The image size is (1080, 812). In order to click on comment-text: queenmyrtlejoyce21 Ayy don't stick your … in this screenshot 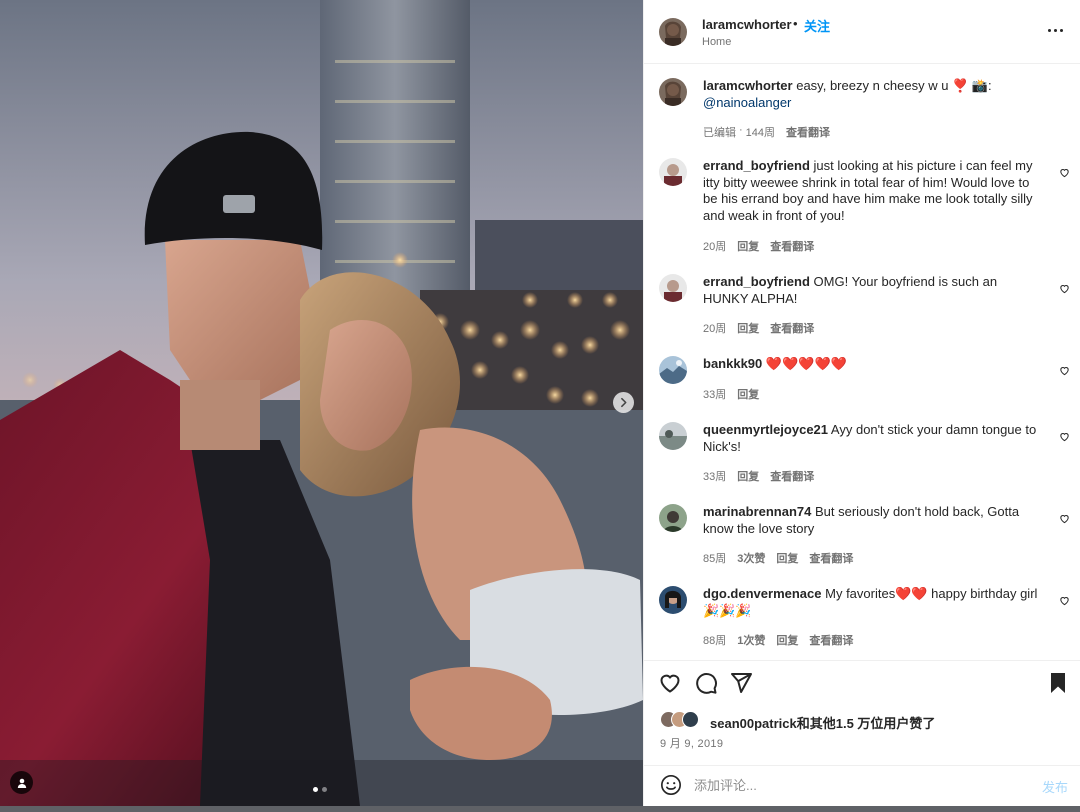, I will do `click(870, 438)`.